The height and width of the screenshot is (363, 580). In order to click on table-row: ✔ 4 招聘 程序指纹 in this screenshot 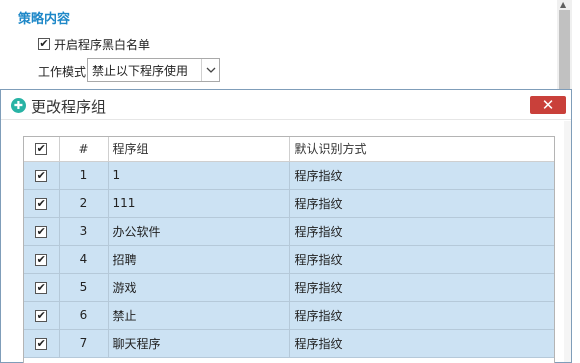, I will do `click(289, 259)`.